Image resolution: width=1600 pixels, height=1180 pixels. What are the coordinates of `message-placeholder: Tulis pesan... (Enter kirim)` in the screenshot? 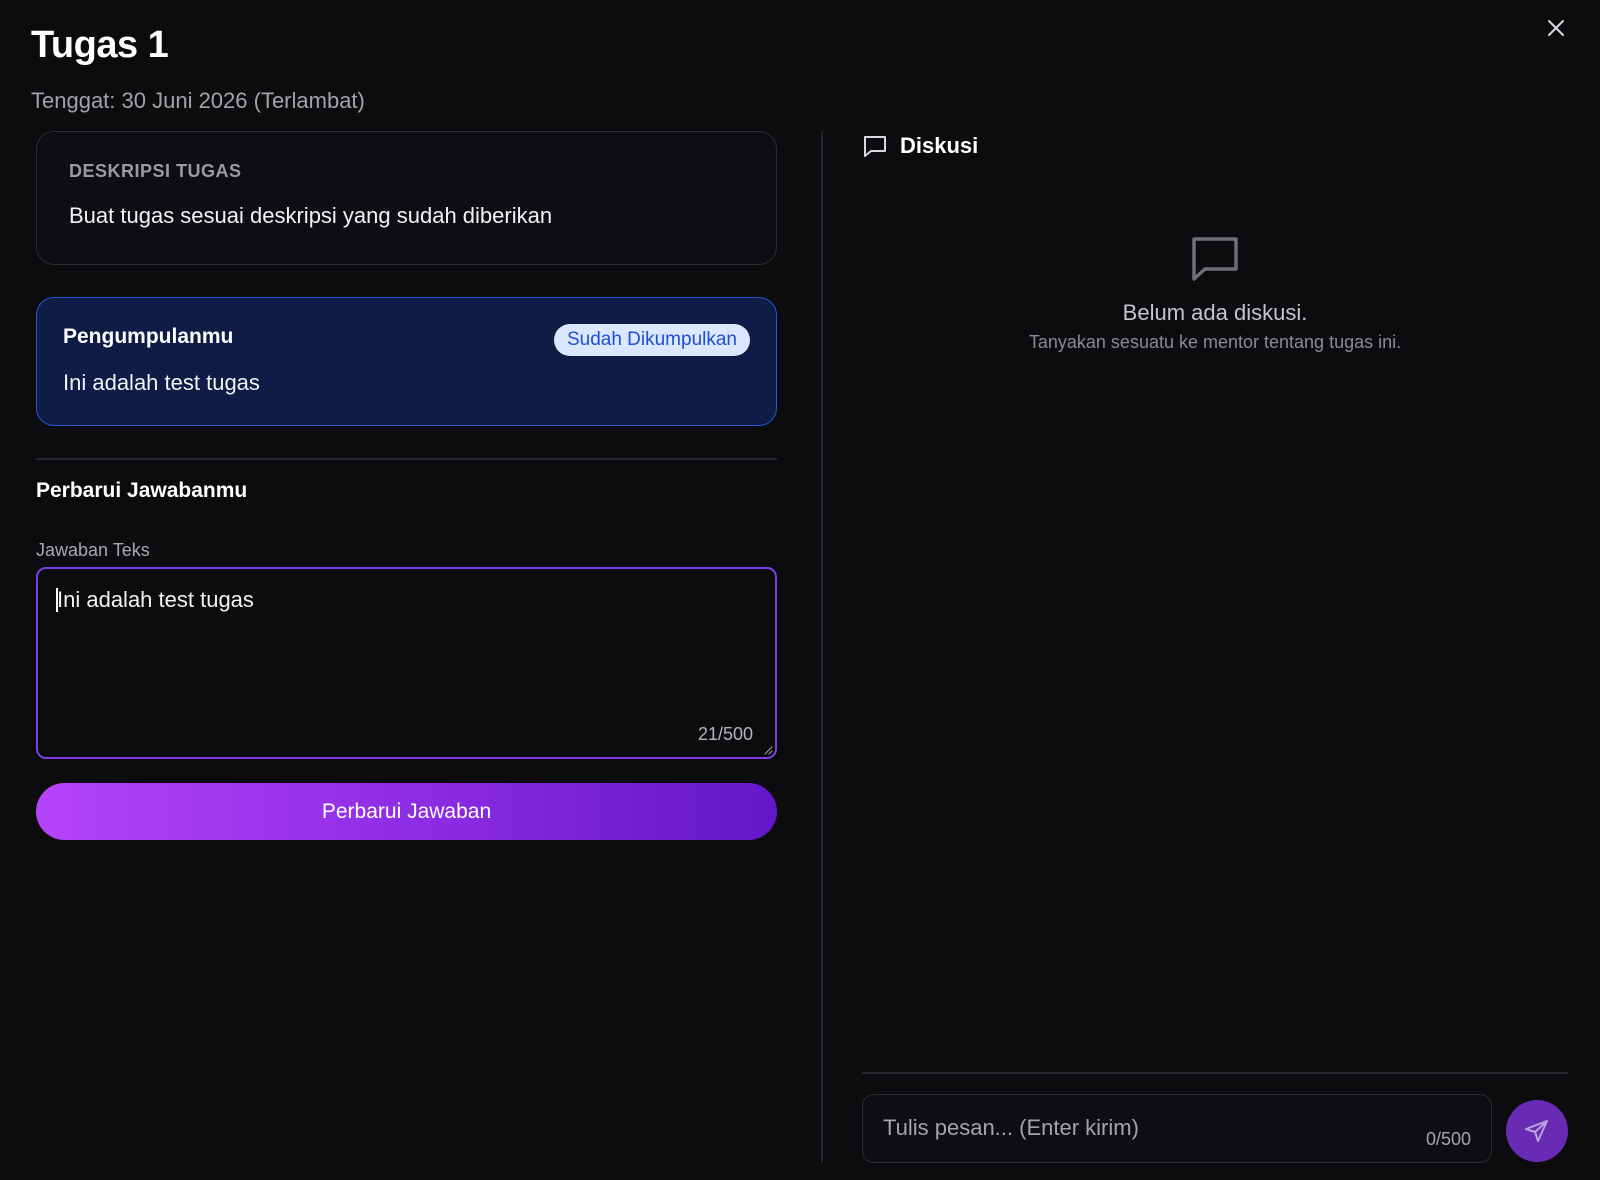 It's located at (1011, 1127).